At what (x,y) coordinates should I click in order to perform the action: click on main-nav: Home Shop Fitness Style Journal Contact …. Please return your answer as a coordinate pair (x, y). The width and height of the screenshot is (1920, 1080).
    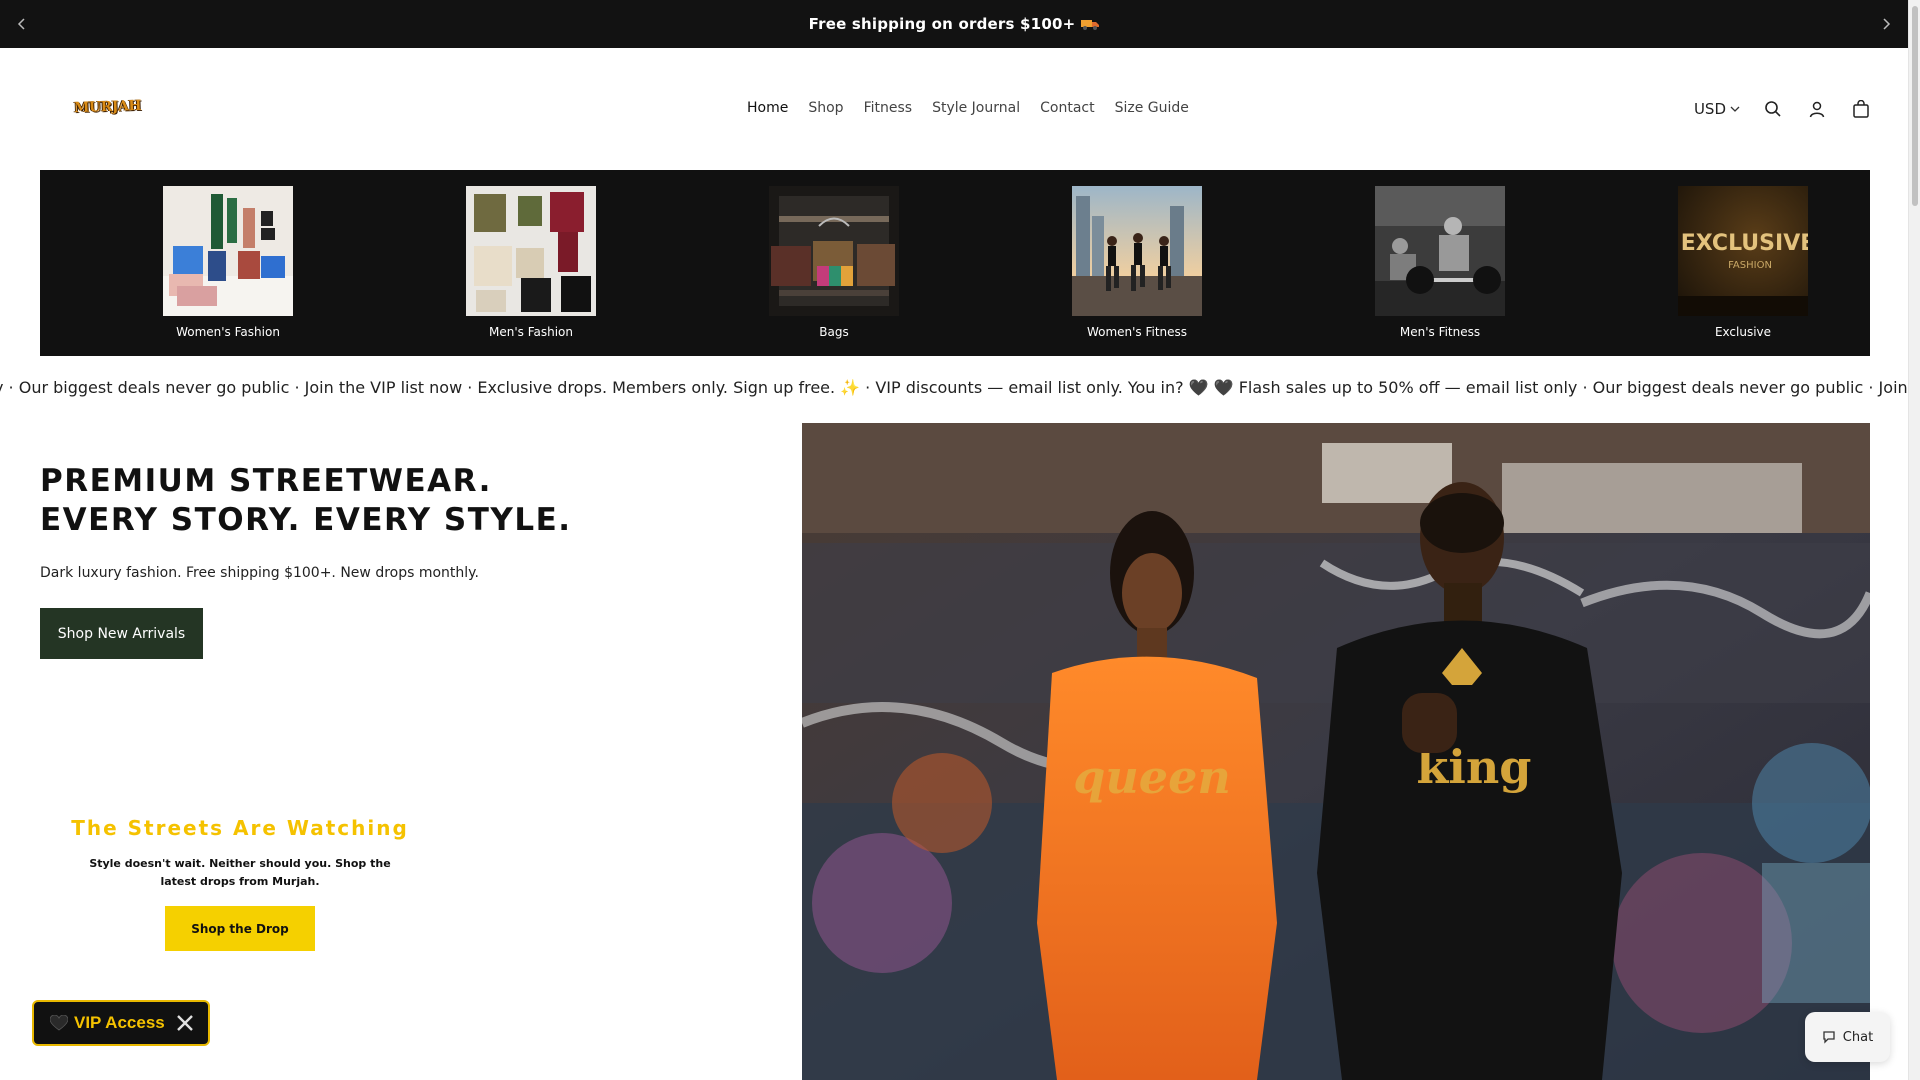
    Looking at the image, I should click on (968, 108).